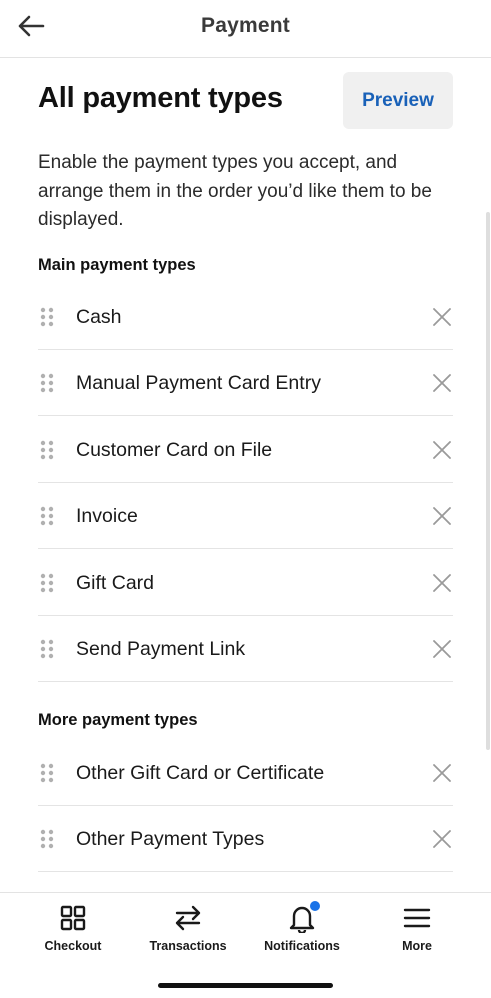 This screenshot has width=491, height=998. Describe the element at coordinates (198, 383) in the screenshot. I see `payment-type-label: Manual Payment Card Entry` at that location.